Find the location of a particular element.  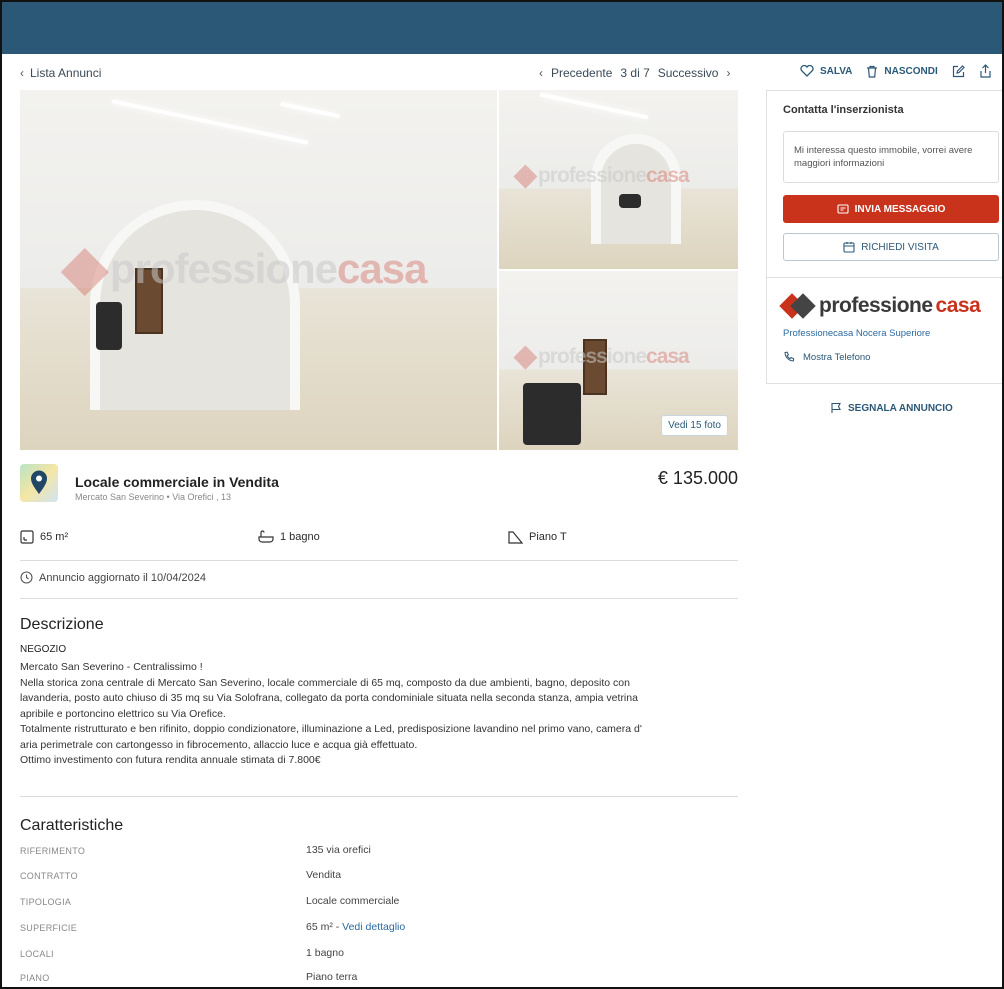

pager-position: 3 di 7 is located at coordinates (635, 73).